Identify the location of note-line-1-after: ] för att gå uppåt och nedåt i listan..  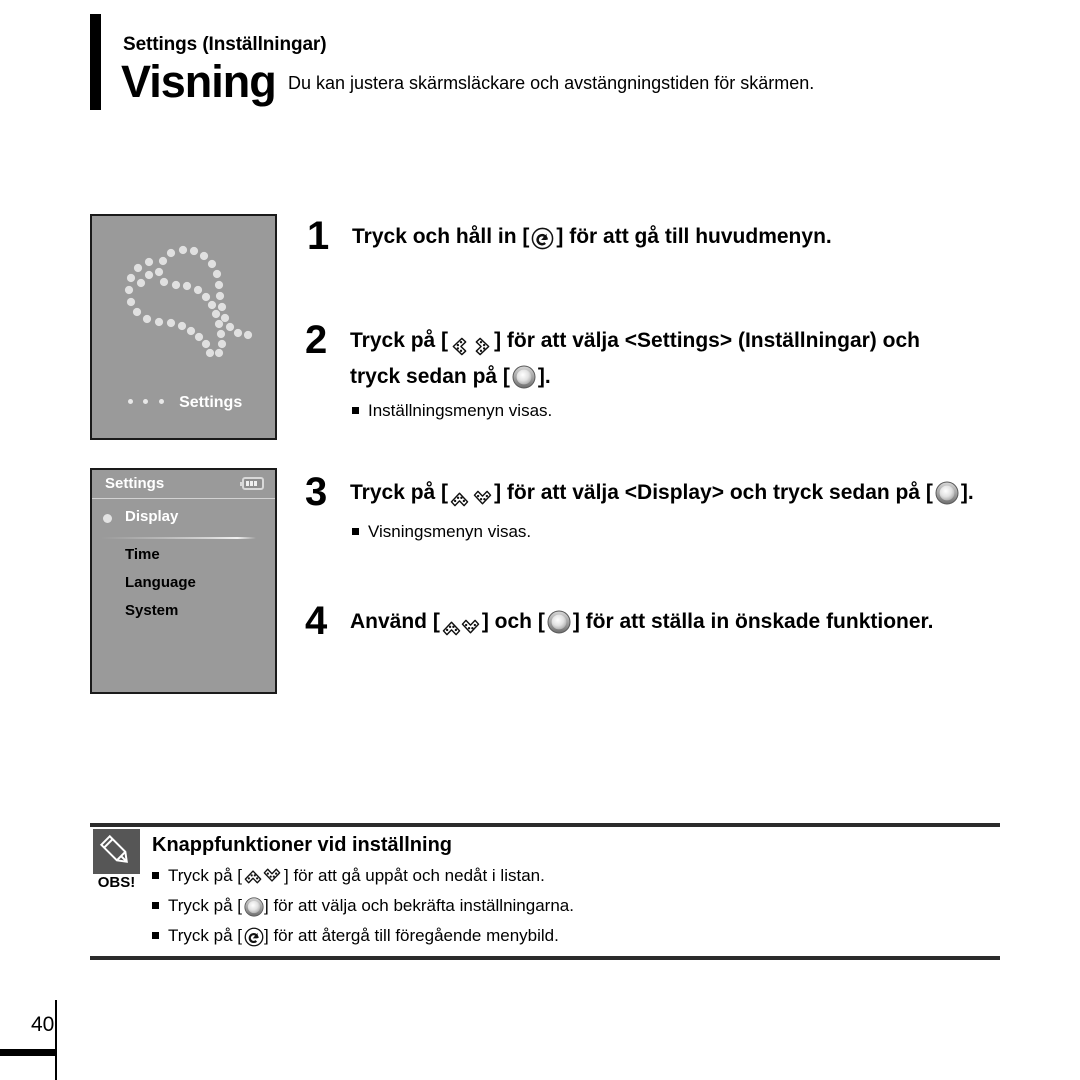
(414, 875).